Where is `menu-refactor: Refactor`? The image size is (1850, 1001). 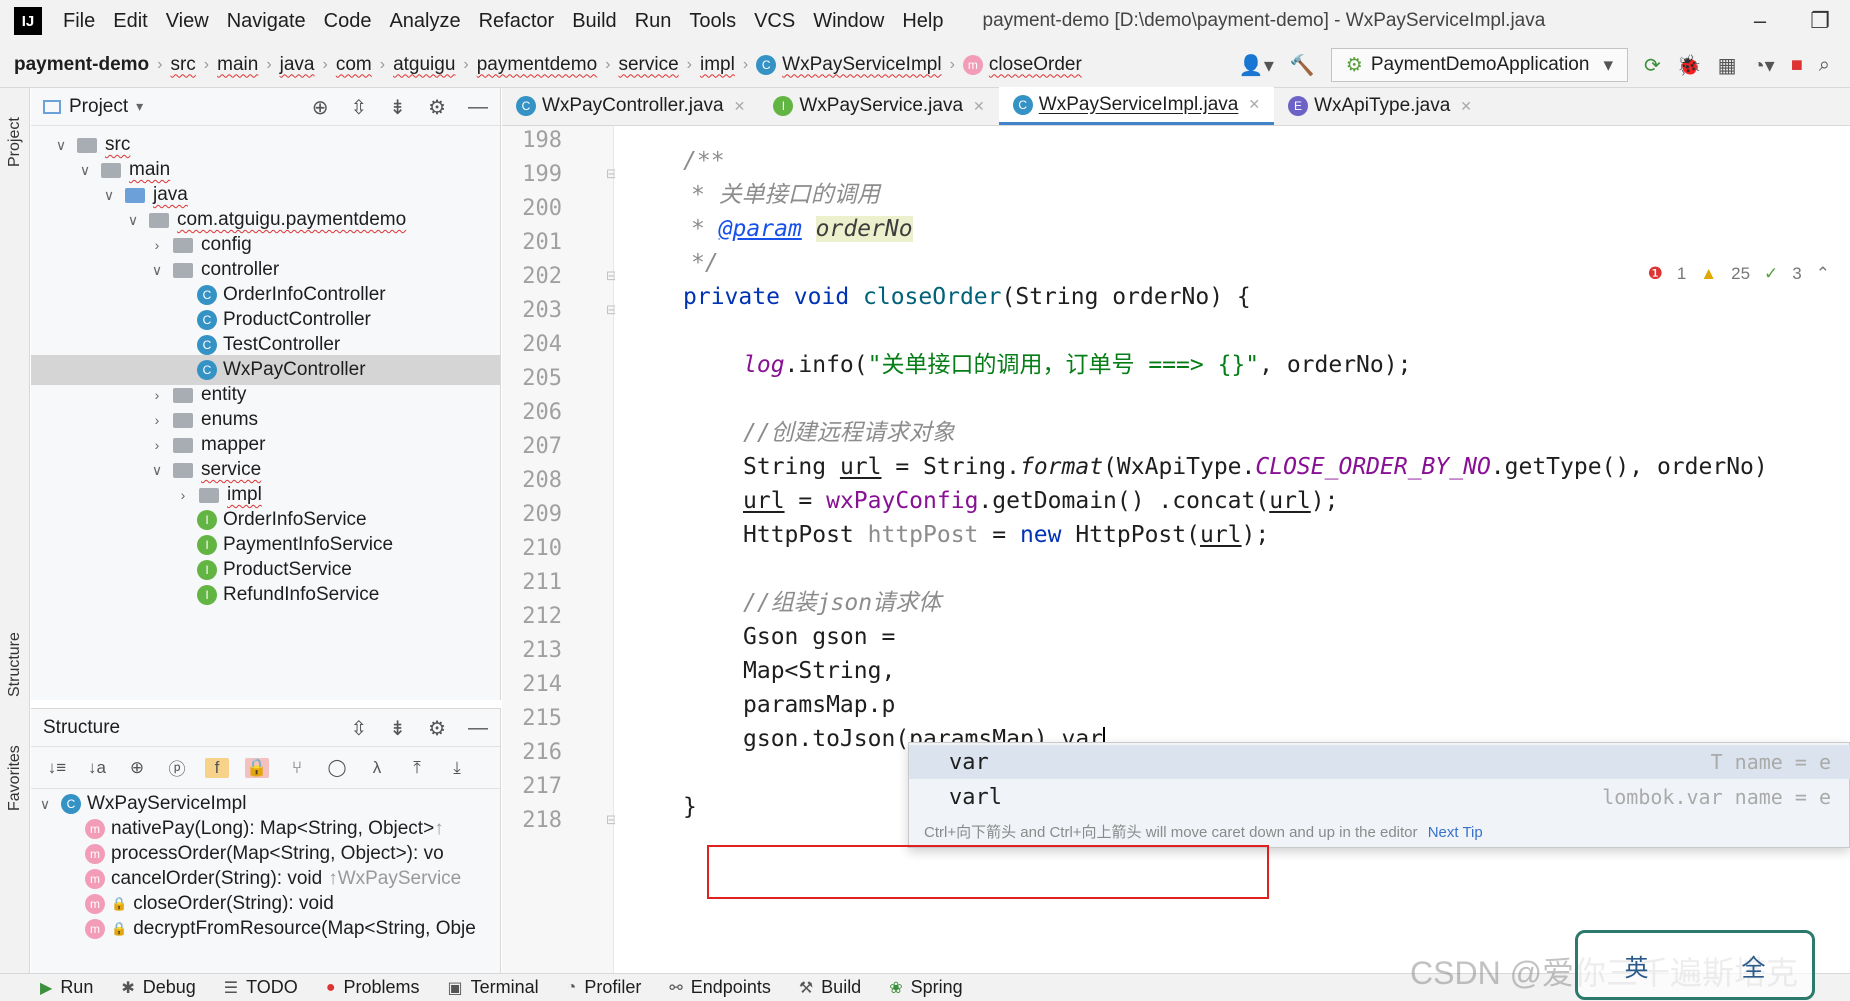 menu-refactor: Refactor is located at coordinates (517, 21).